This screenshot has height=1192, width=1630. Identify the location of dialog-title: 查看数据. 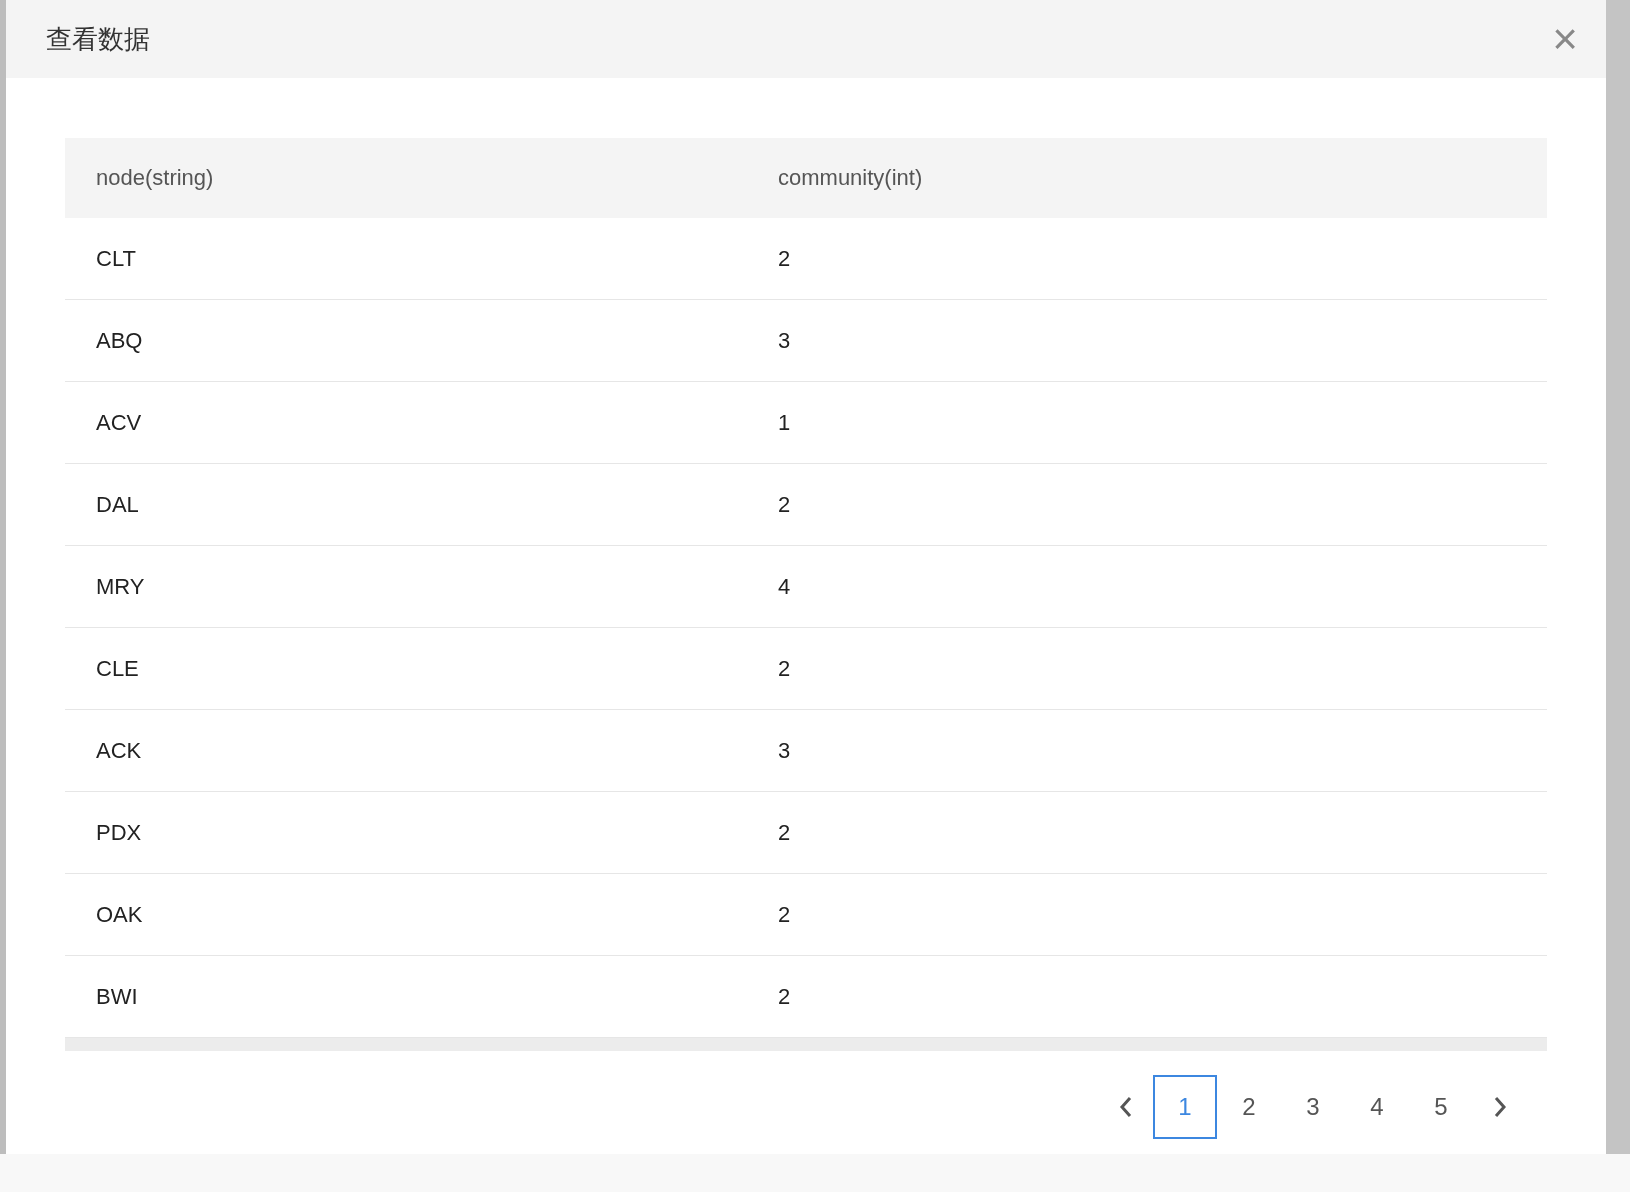
(98, 39).